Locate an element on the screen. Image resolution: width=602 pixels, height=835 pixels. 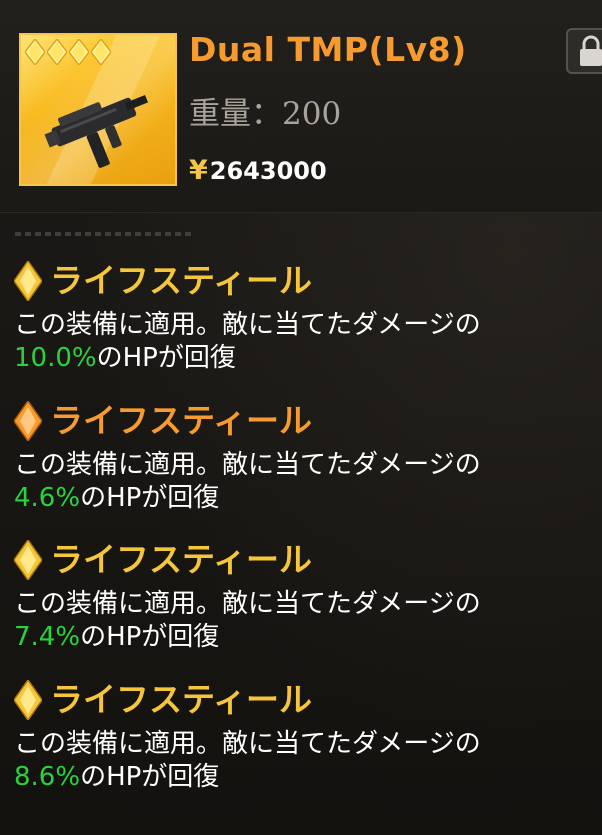
skill-description: この装備に適用。敵に当てたダメージの 8.6%のHPが回復 is located at coordinates (247, 760).